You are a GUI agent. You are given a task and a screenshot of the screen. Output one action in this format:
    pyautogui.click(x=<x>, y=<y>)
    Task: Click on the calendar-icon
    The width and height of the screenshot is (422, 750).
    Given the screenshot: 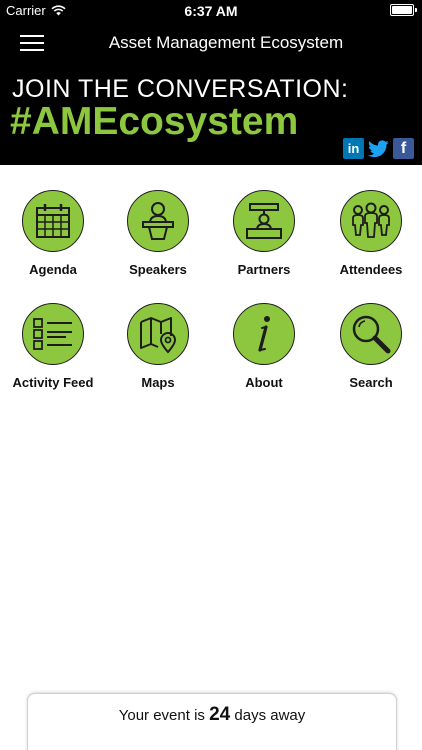 What is the action you would take?
    pyautogui.click(x=53, y=221)
    